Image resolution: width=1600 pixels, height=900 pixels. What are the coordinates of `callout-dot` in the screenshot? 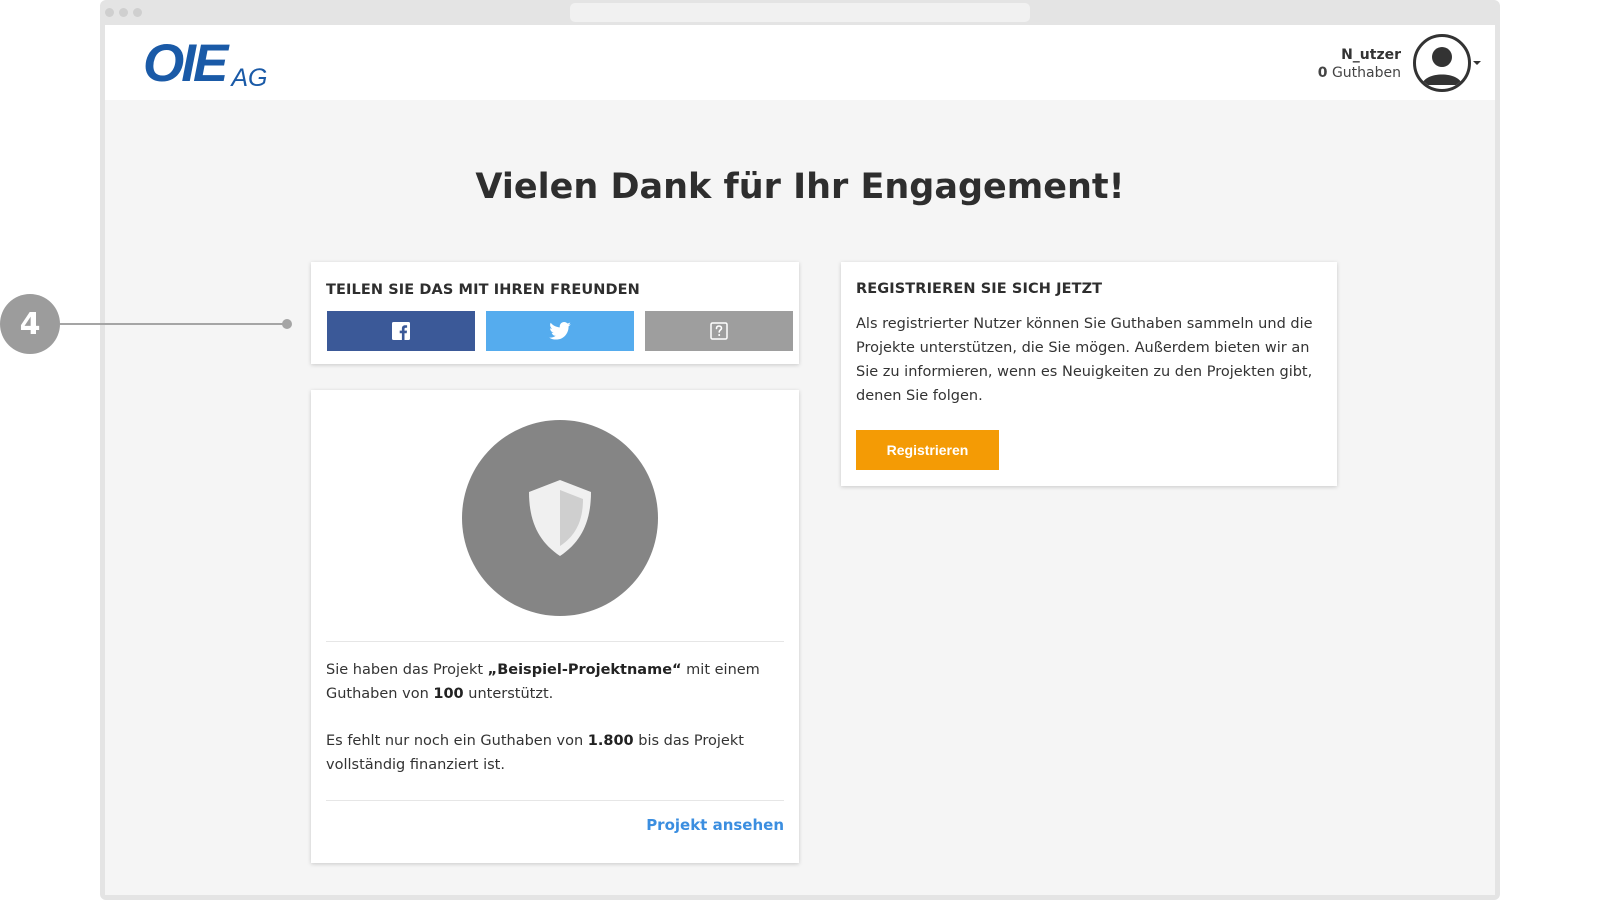 It's located at (287, 324).